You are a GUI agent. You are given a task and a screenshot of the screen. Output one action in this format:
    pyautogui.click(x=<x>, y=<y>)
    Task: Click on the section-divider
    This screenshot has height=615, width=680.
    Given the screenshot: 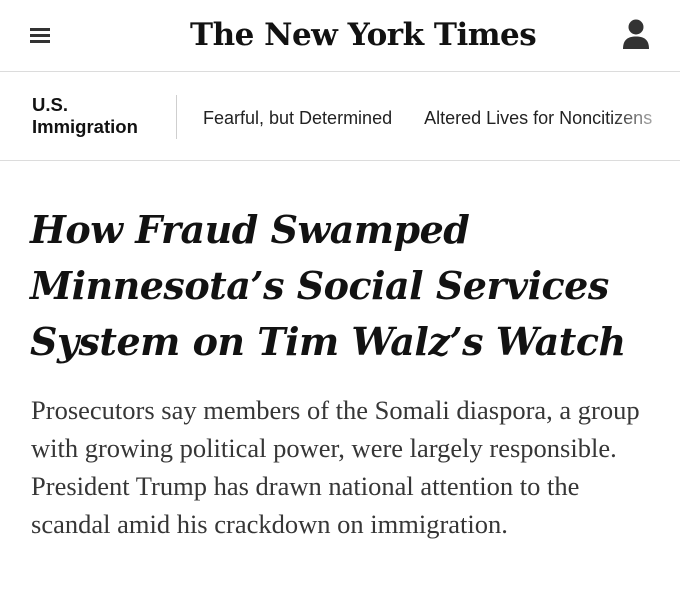 What is the action you would take?
    pyautogui.click(x=176, y=117)
    